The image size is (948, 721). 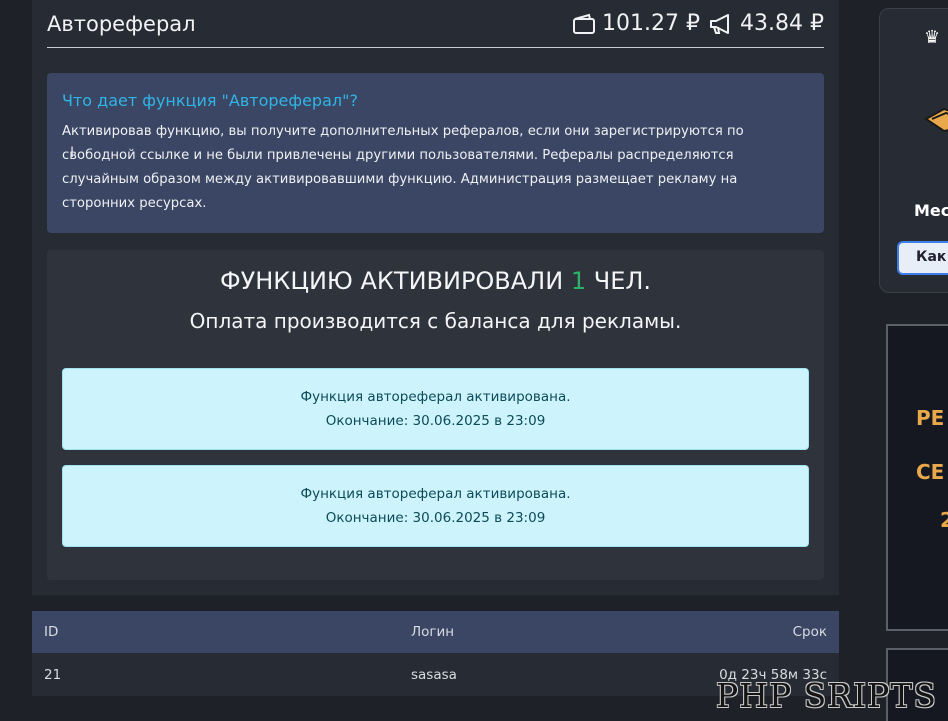 I want to click on ads-balance: 43.84 ₽, so click(x=766, y=23).